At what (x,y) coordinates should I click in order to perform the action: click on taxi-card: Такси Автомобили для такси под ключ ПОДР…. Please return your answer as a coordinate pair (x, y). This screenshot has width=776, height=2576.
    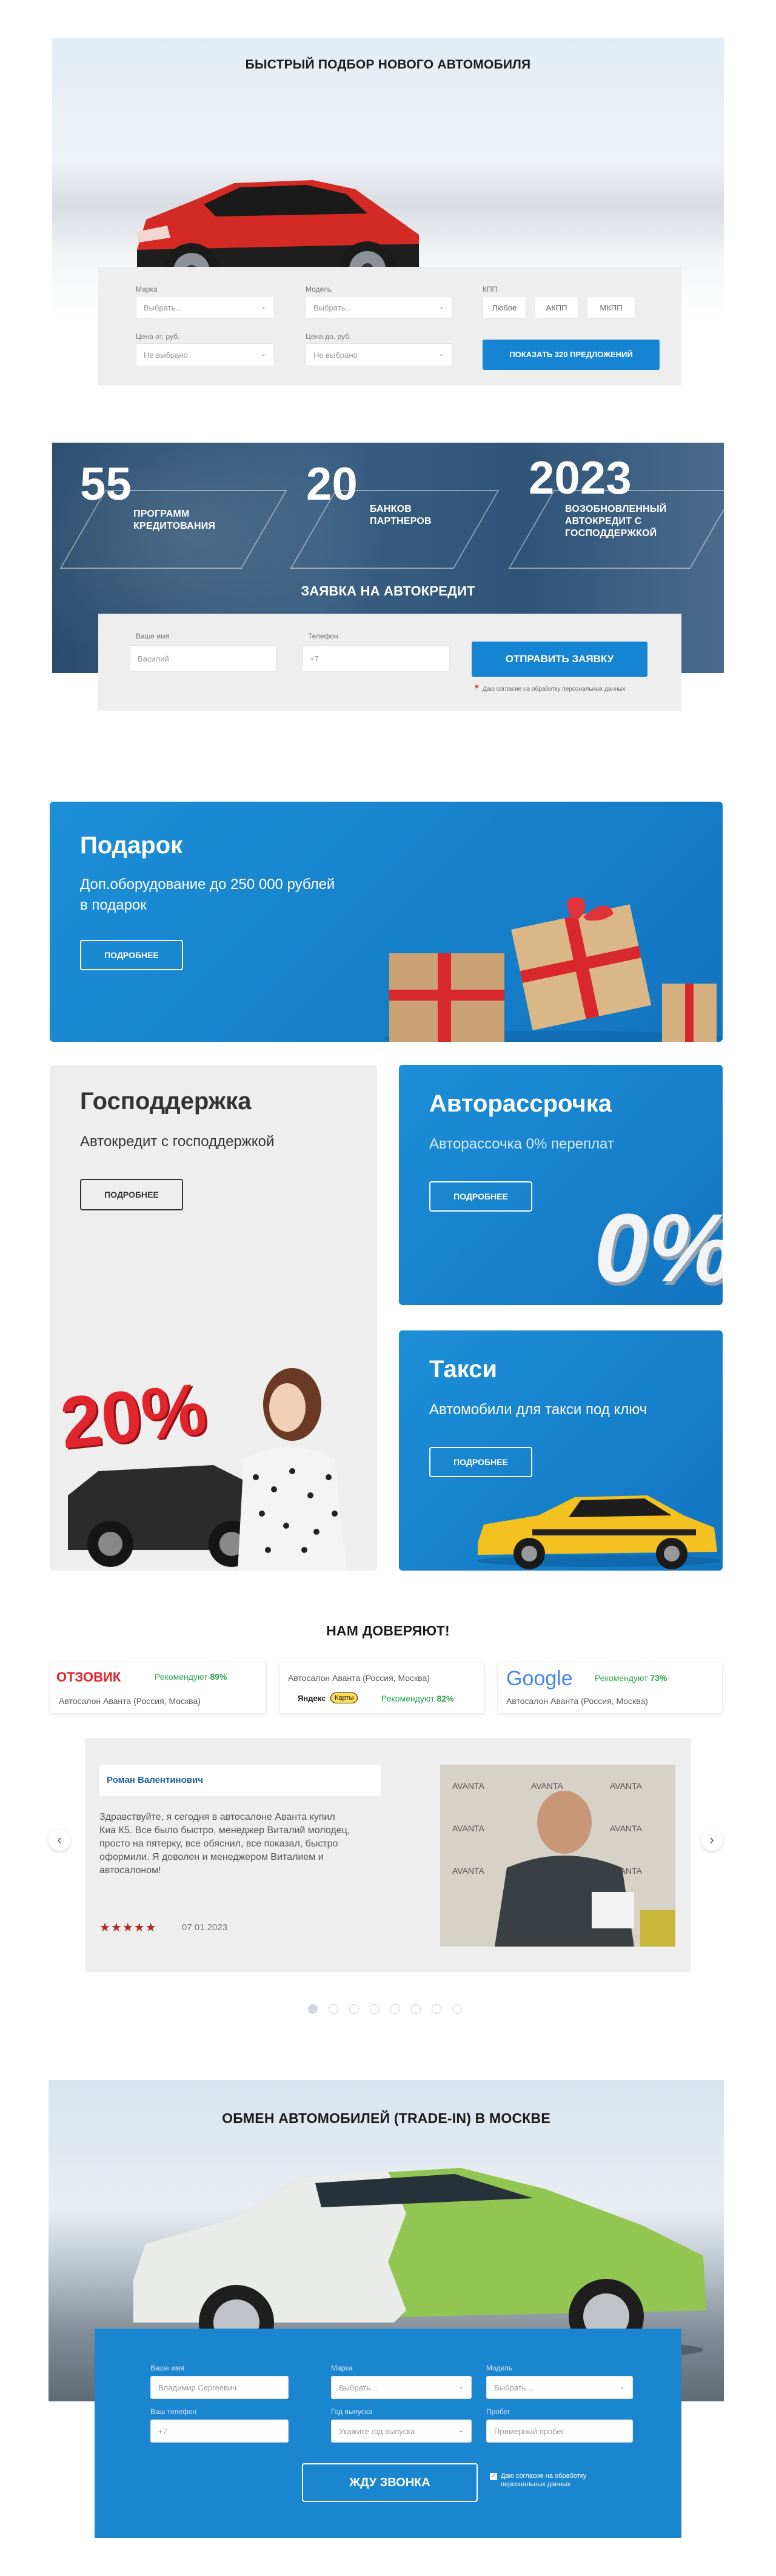
    Looking at the image, I should click on (561, 1450).